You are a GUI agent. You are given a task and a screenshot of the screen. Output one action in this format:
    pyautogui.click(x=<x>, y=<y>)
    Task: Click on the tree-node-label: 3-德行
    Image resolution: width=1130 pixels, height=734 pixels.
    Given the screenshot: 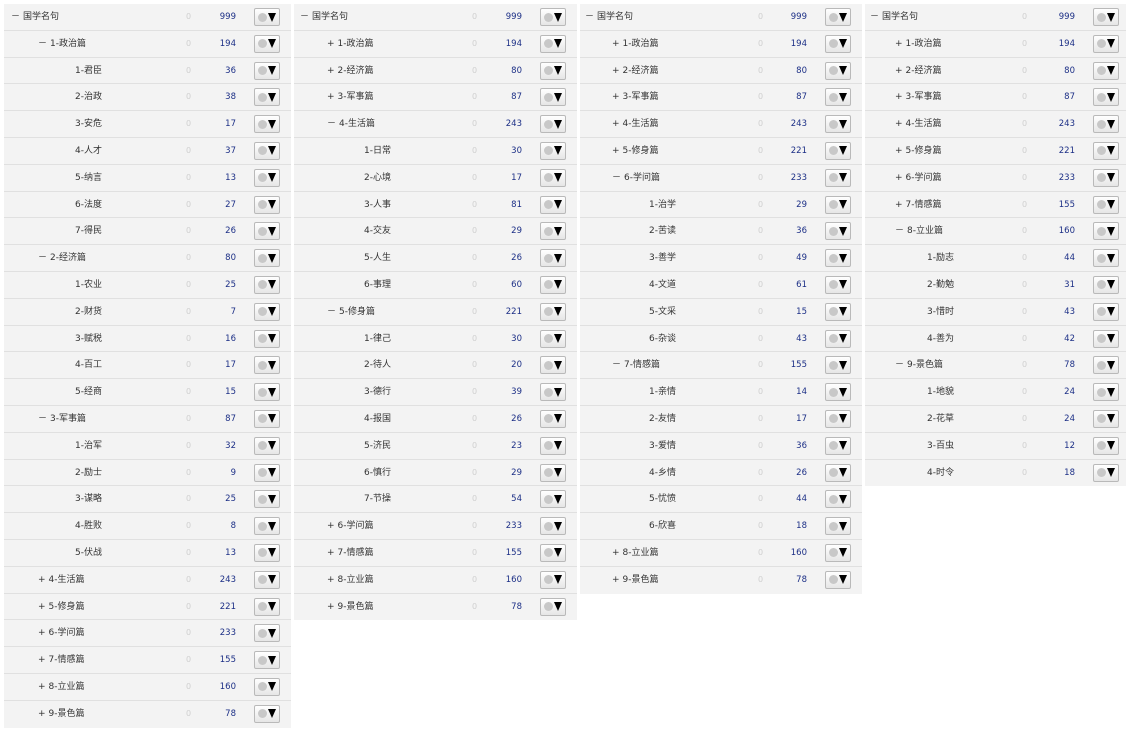 What is the action you would take?
    pyautogui.click(x=377, y=392)
    